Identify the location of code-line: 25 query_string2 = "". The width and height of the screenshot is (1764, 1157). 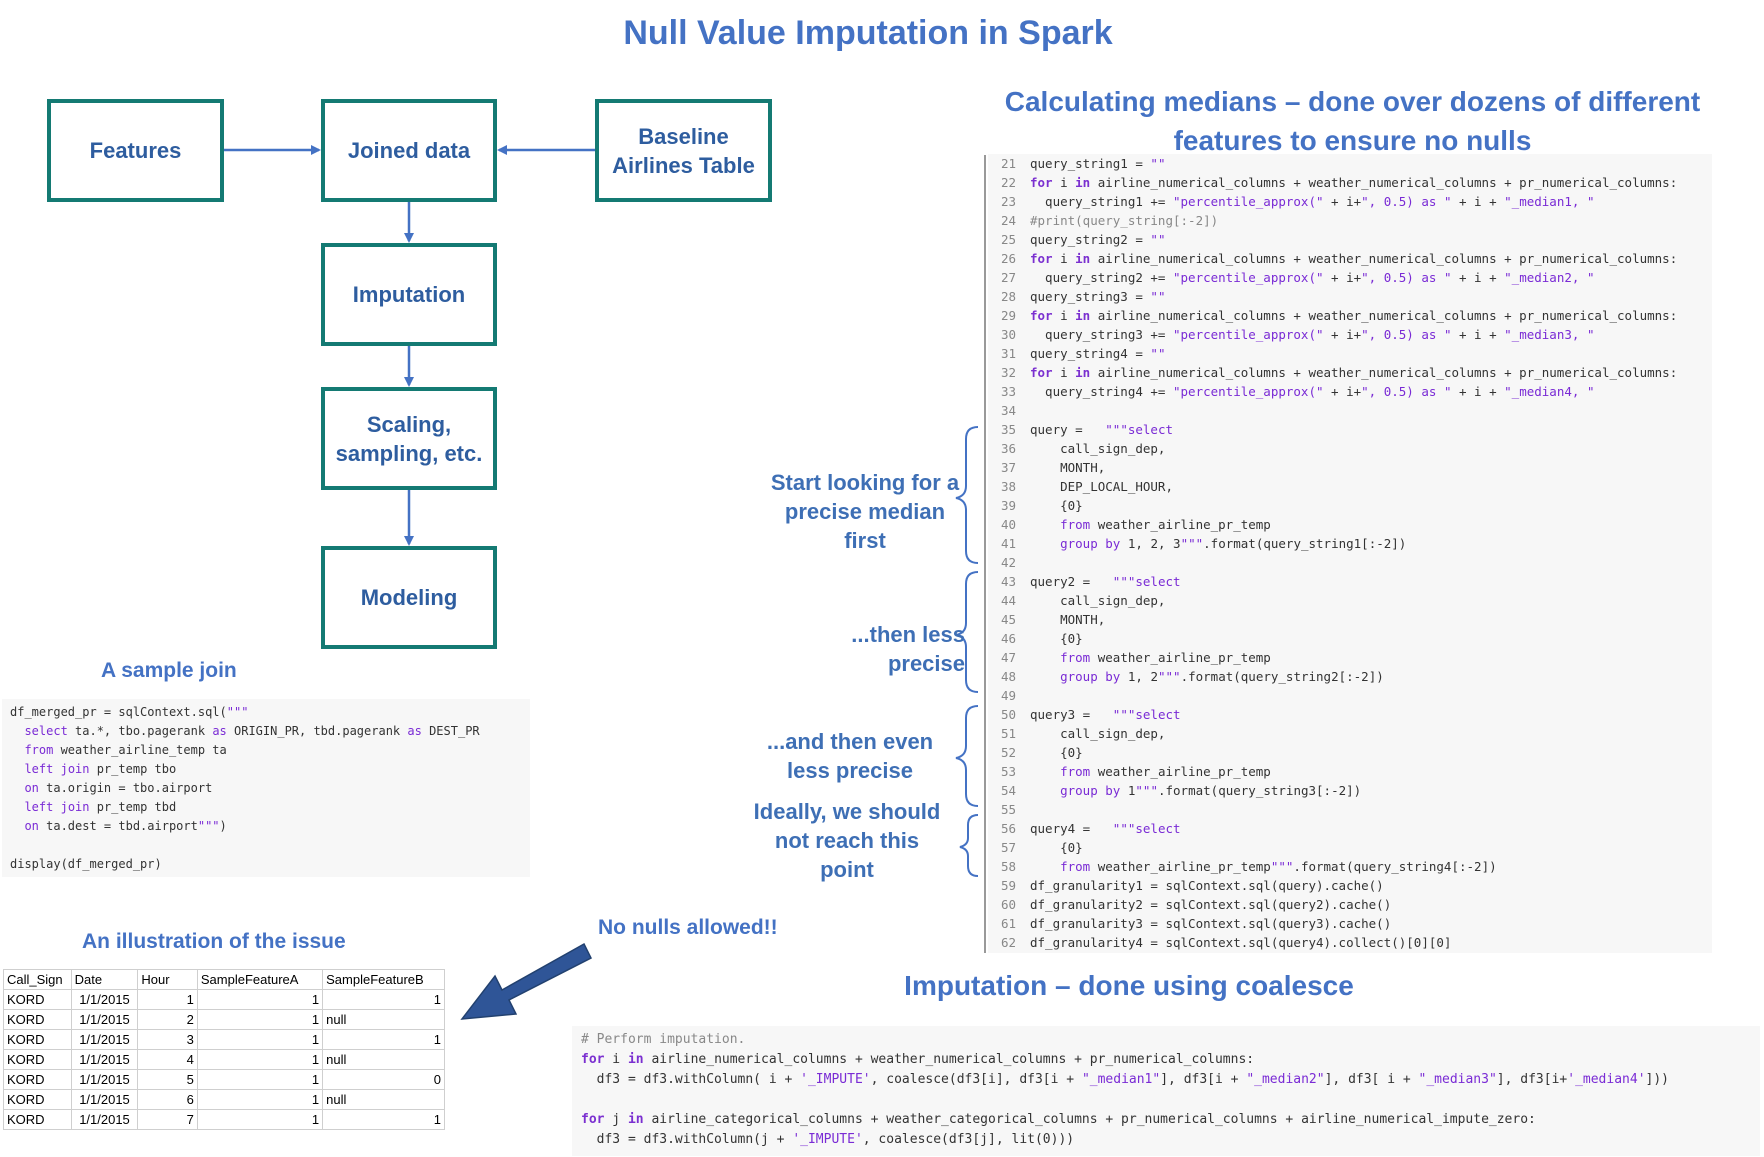
(1350, 239).